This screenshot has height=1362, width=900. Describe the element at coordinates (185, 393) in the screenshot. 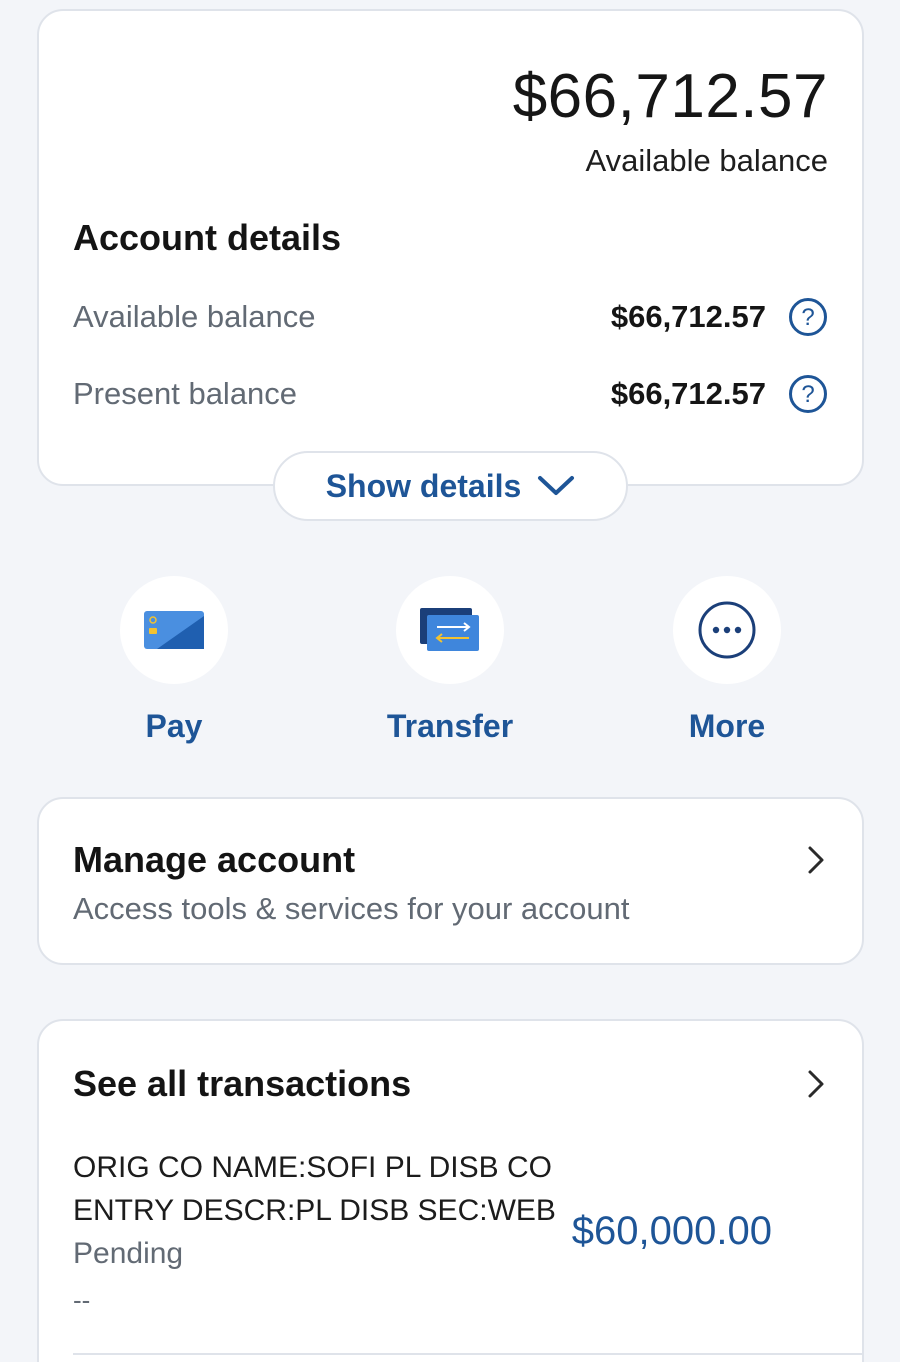

I see `detail-label: Present balance` at that location.